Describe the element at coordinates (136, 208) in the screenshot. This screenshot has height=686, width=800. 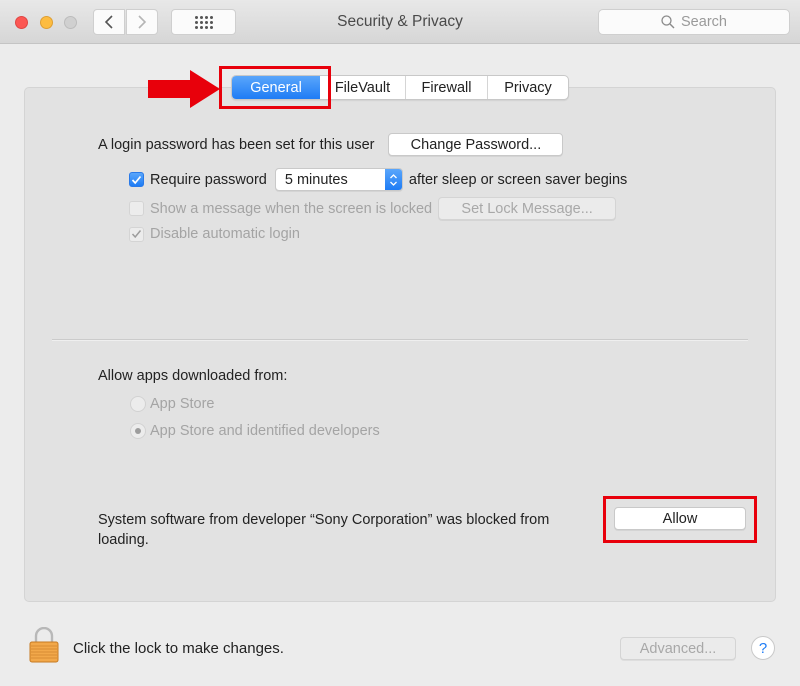
I see `show-message-checkbox` at that location.